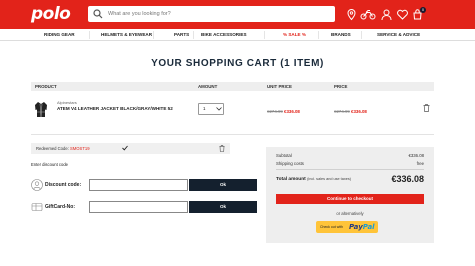 The width and height of the screenshot is (475, 266). What do you see at coordinates (237, 63) in the screenshot?
I see `page-title: YOUR SHOPPING CART (1 ITEM)` at bounding box center [237, 63].